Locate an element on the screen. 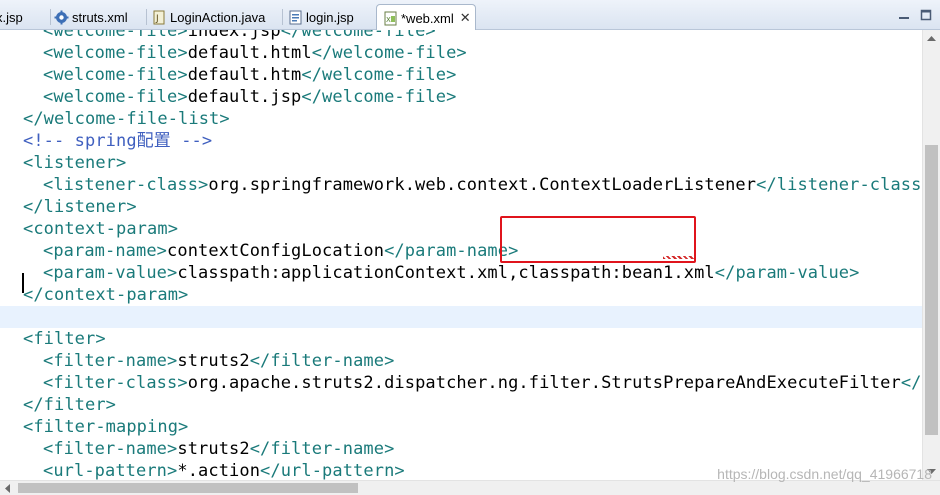 This screenshot has height=495, width=940. xml-tag: <filter> is located at coordinates (64, 339).